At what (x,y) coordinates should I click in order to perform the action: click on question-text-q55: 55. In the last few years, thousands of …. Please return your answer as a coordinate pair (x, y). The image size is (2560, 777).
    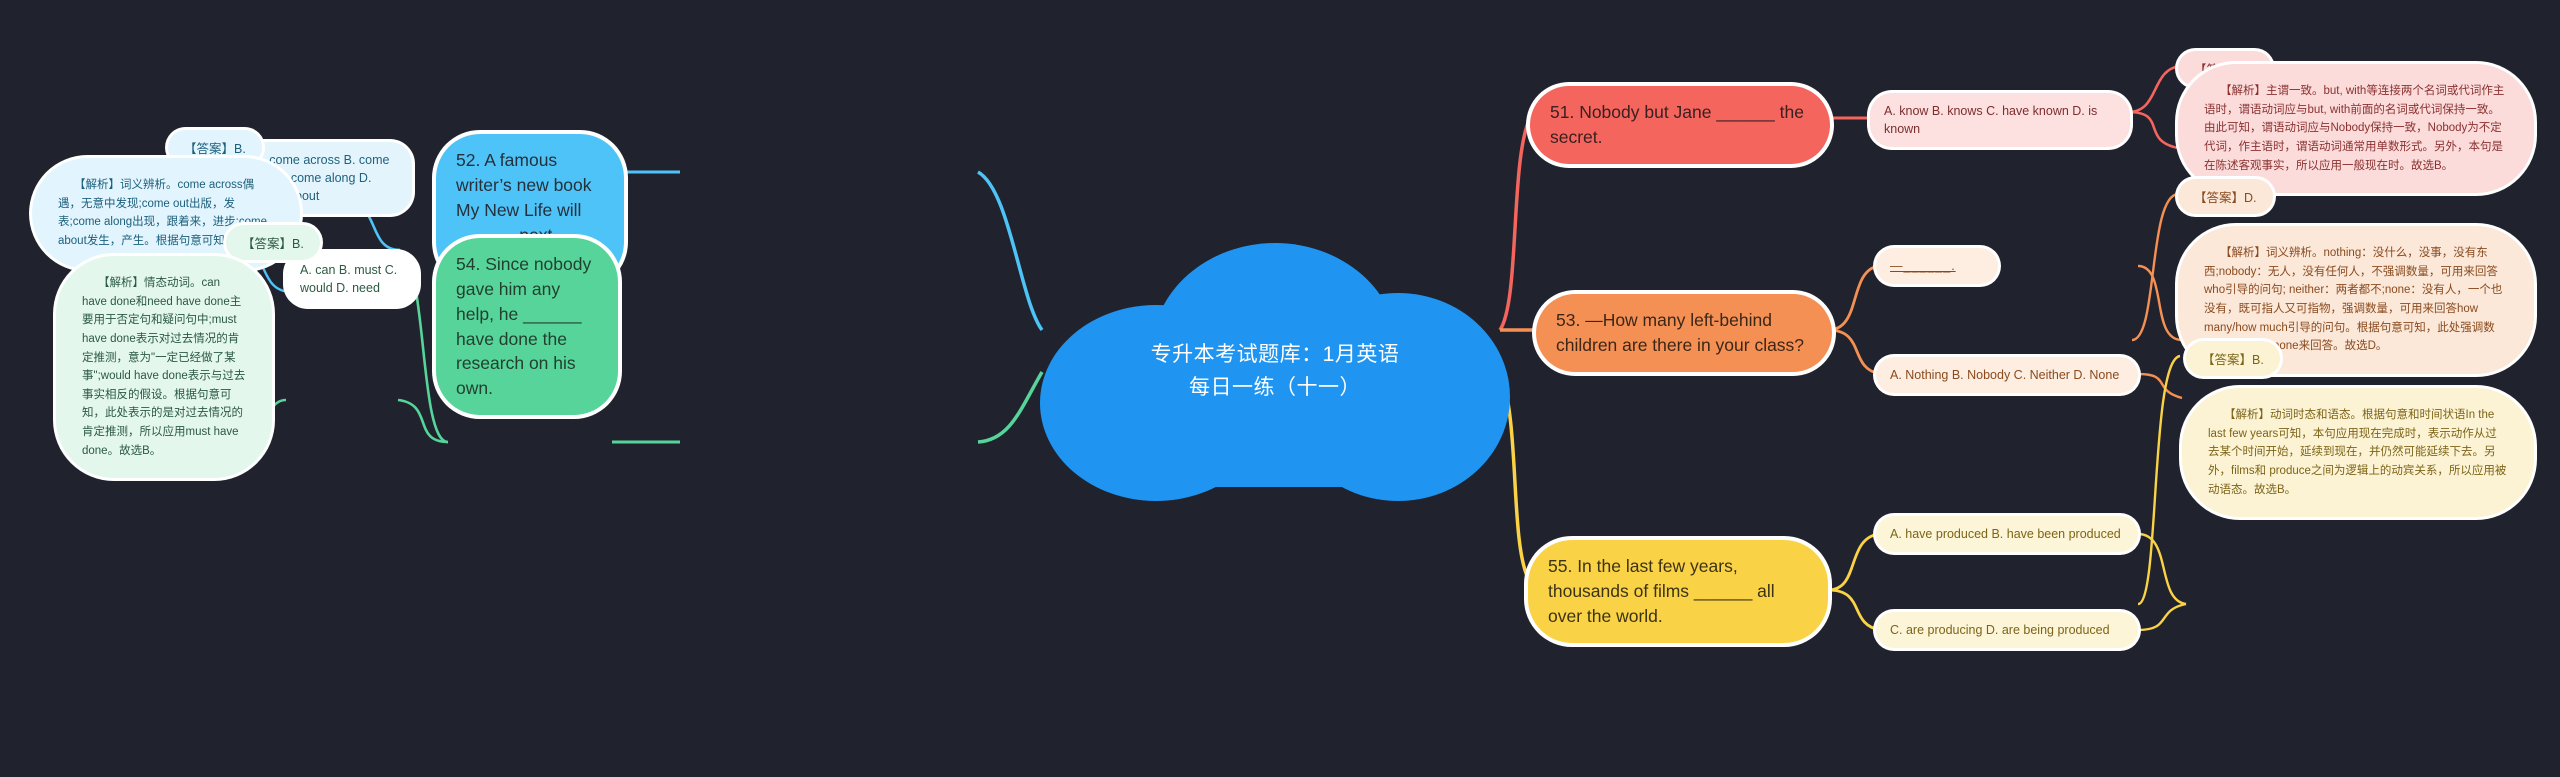
    Looking at the image, I should click on (1661, 591).